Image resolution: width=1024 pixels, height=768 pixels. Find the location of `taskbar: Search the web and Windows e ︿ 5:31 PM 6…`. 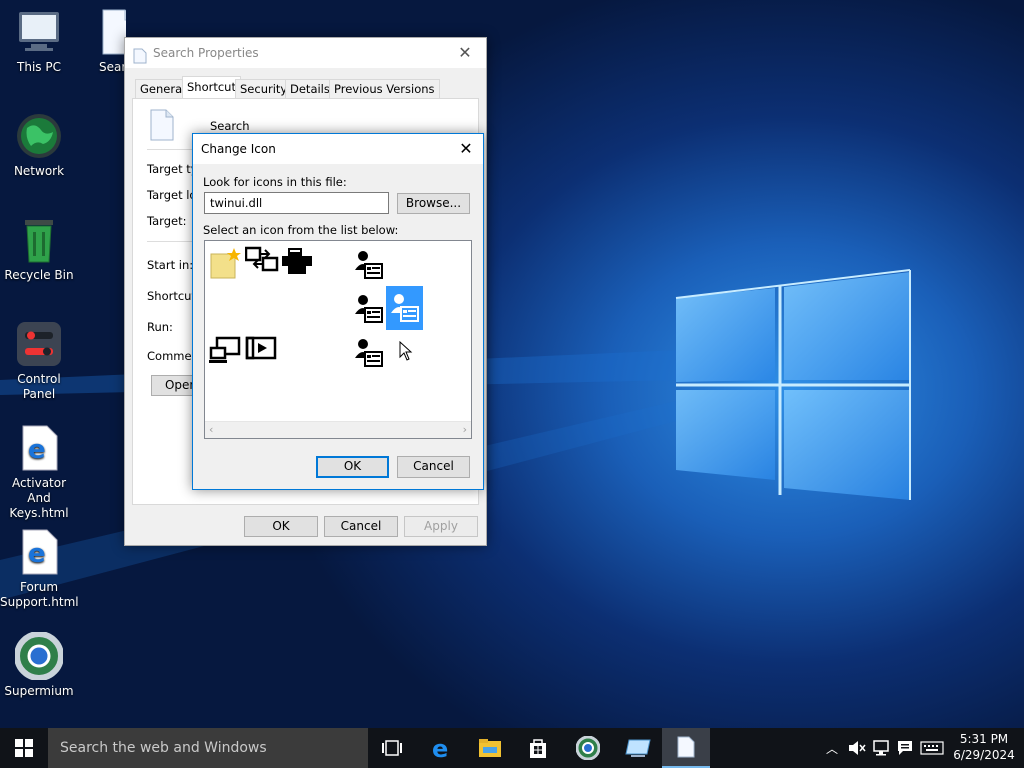

taskbar: Search the web and Windows e ︿ 5:31 PM 6… is located at coordinates (512, 748).